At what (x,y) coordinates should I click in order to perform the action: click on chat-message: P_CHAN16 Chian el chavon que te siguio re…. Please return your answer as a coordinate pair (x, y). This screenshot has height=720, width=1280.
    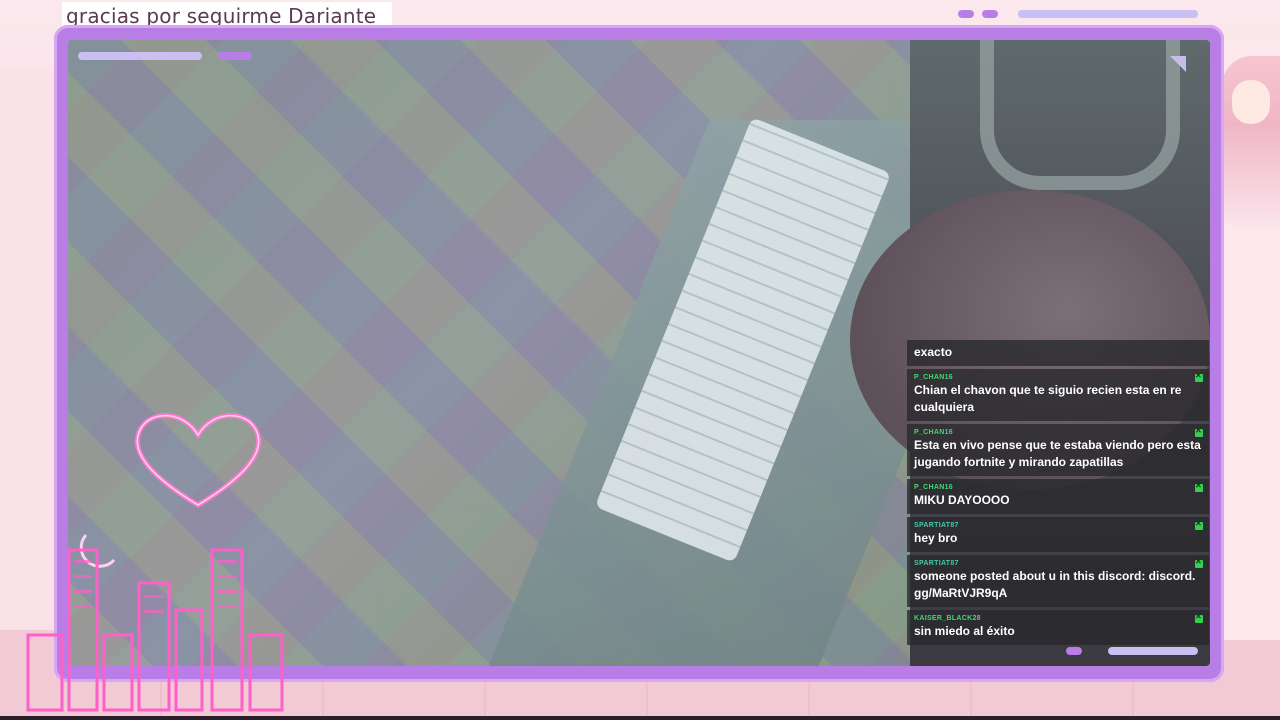
    Looking at the image, I should click on (1058, 395).